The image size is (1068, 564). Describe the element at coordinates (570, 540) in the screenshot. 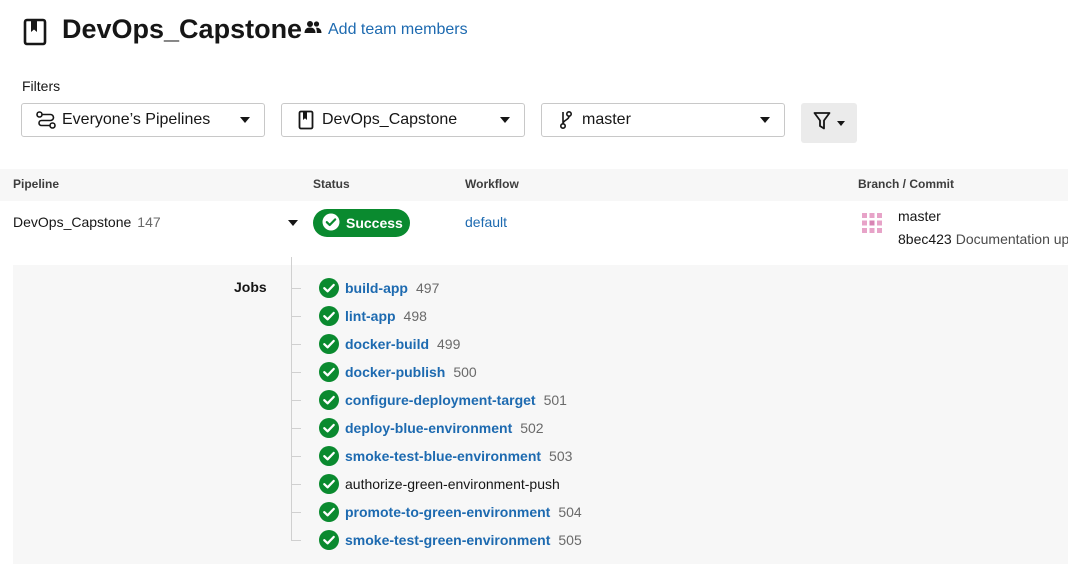

I see `job-number: 505` at that location.